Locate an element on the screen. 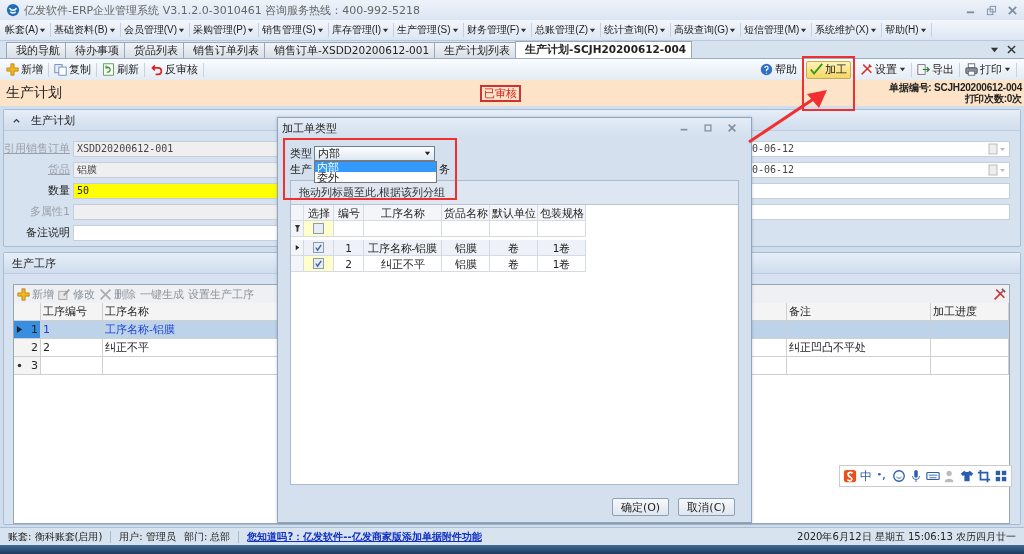  status-stamp: 已审核 is located at coordinates (500, 93).